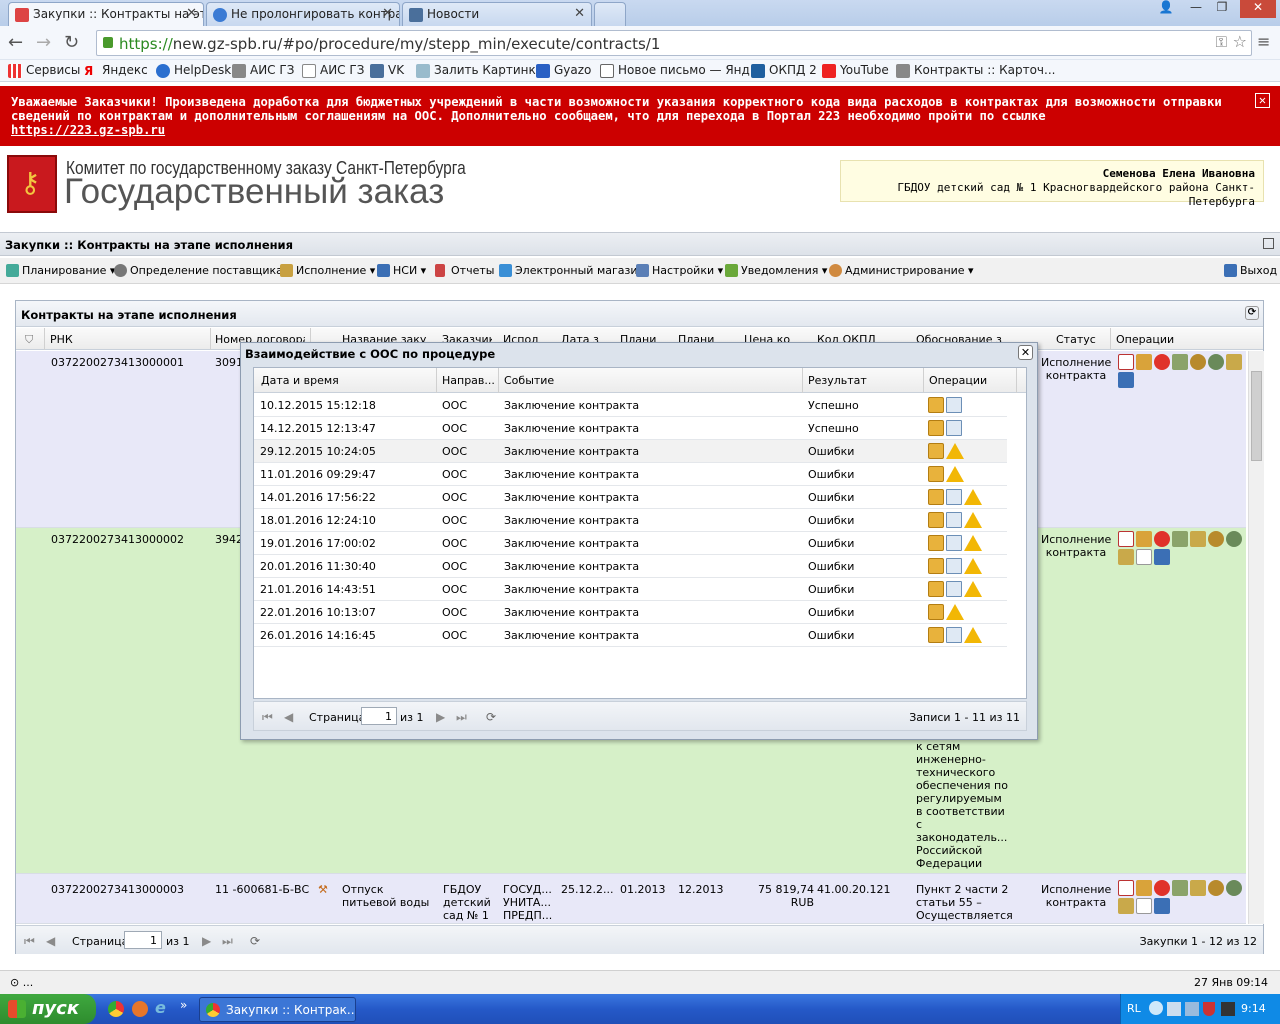  I want to click on scroll-thumb, so click(1256, 416).